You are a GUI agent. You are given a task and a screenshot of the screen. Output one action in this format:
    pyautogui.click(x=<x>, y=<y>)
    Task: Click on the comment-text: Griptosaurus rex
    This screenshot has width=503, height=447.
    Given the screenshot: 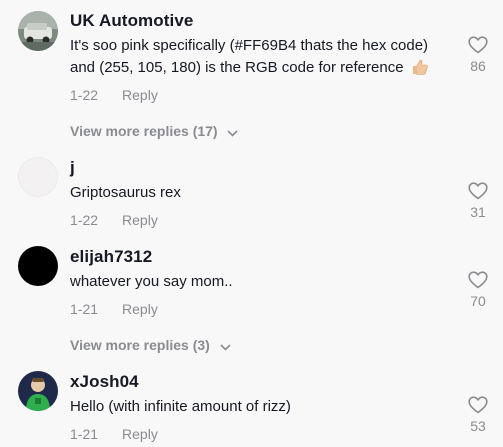 What is the action you would take?
    pyautogui.click(x=125, y=192)
    